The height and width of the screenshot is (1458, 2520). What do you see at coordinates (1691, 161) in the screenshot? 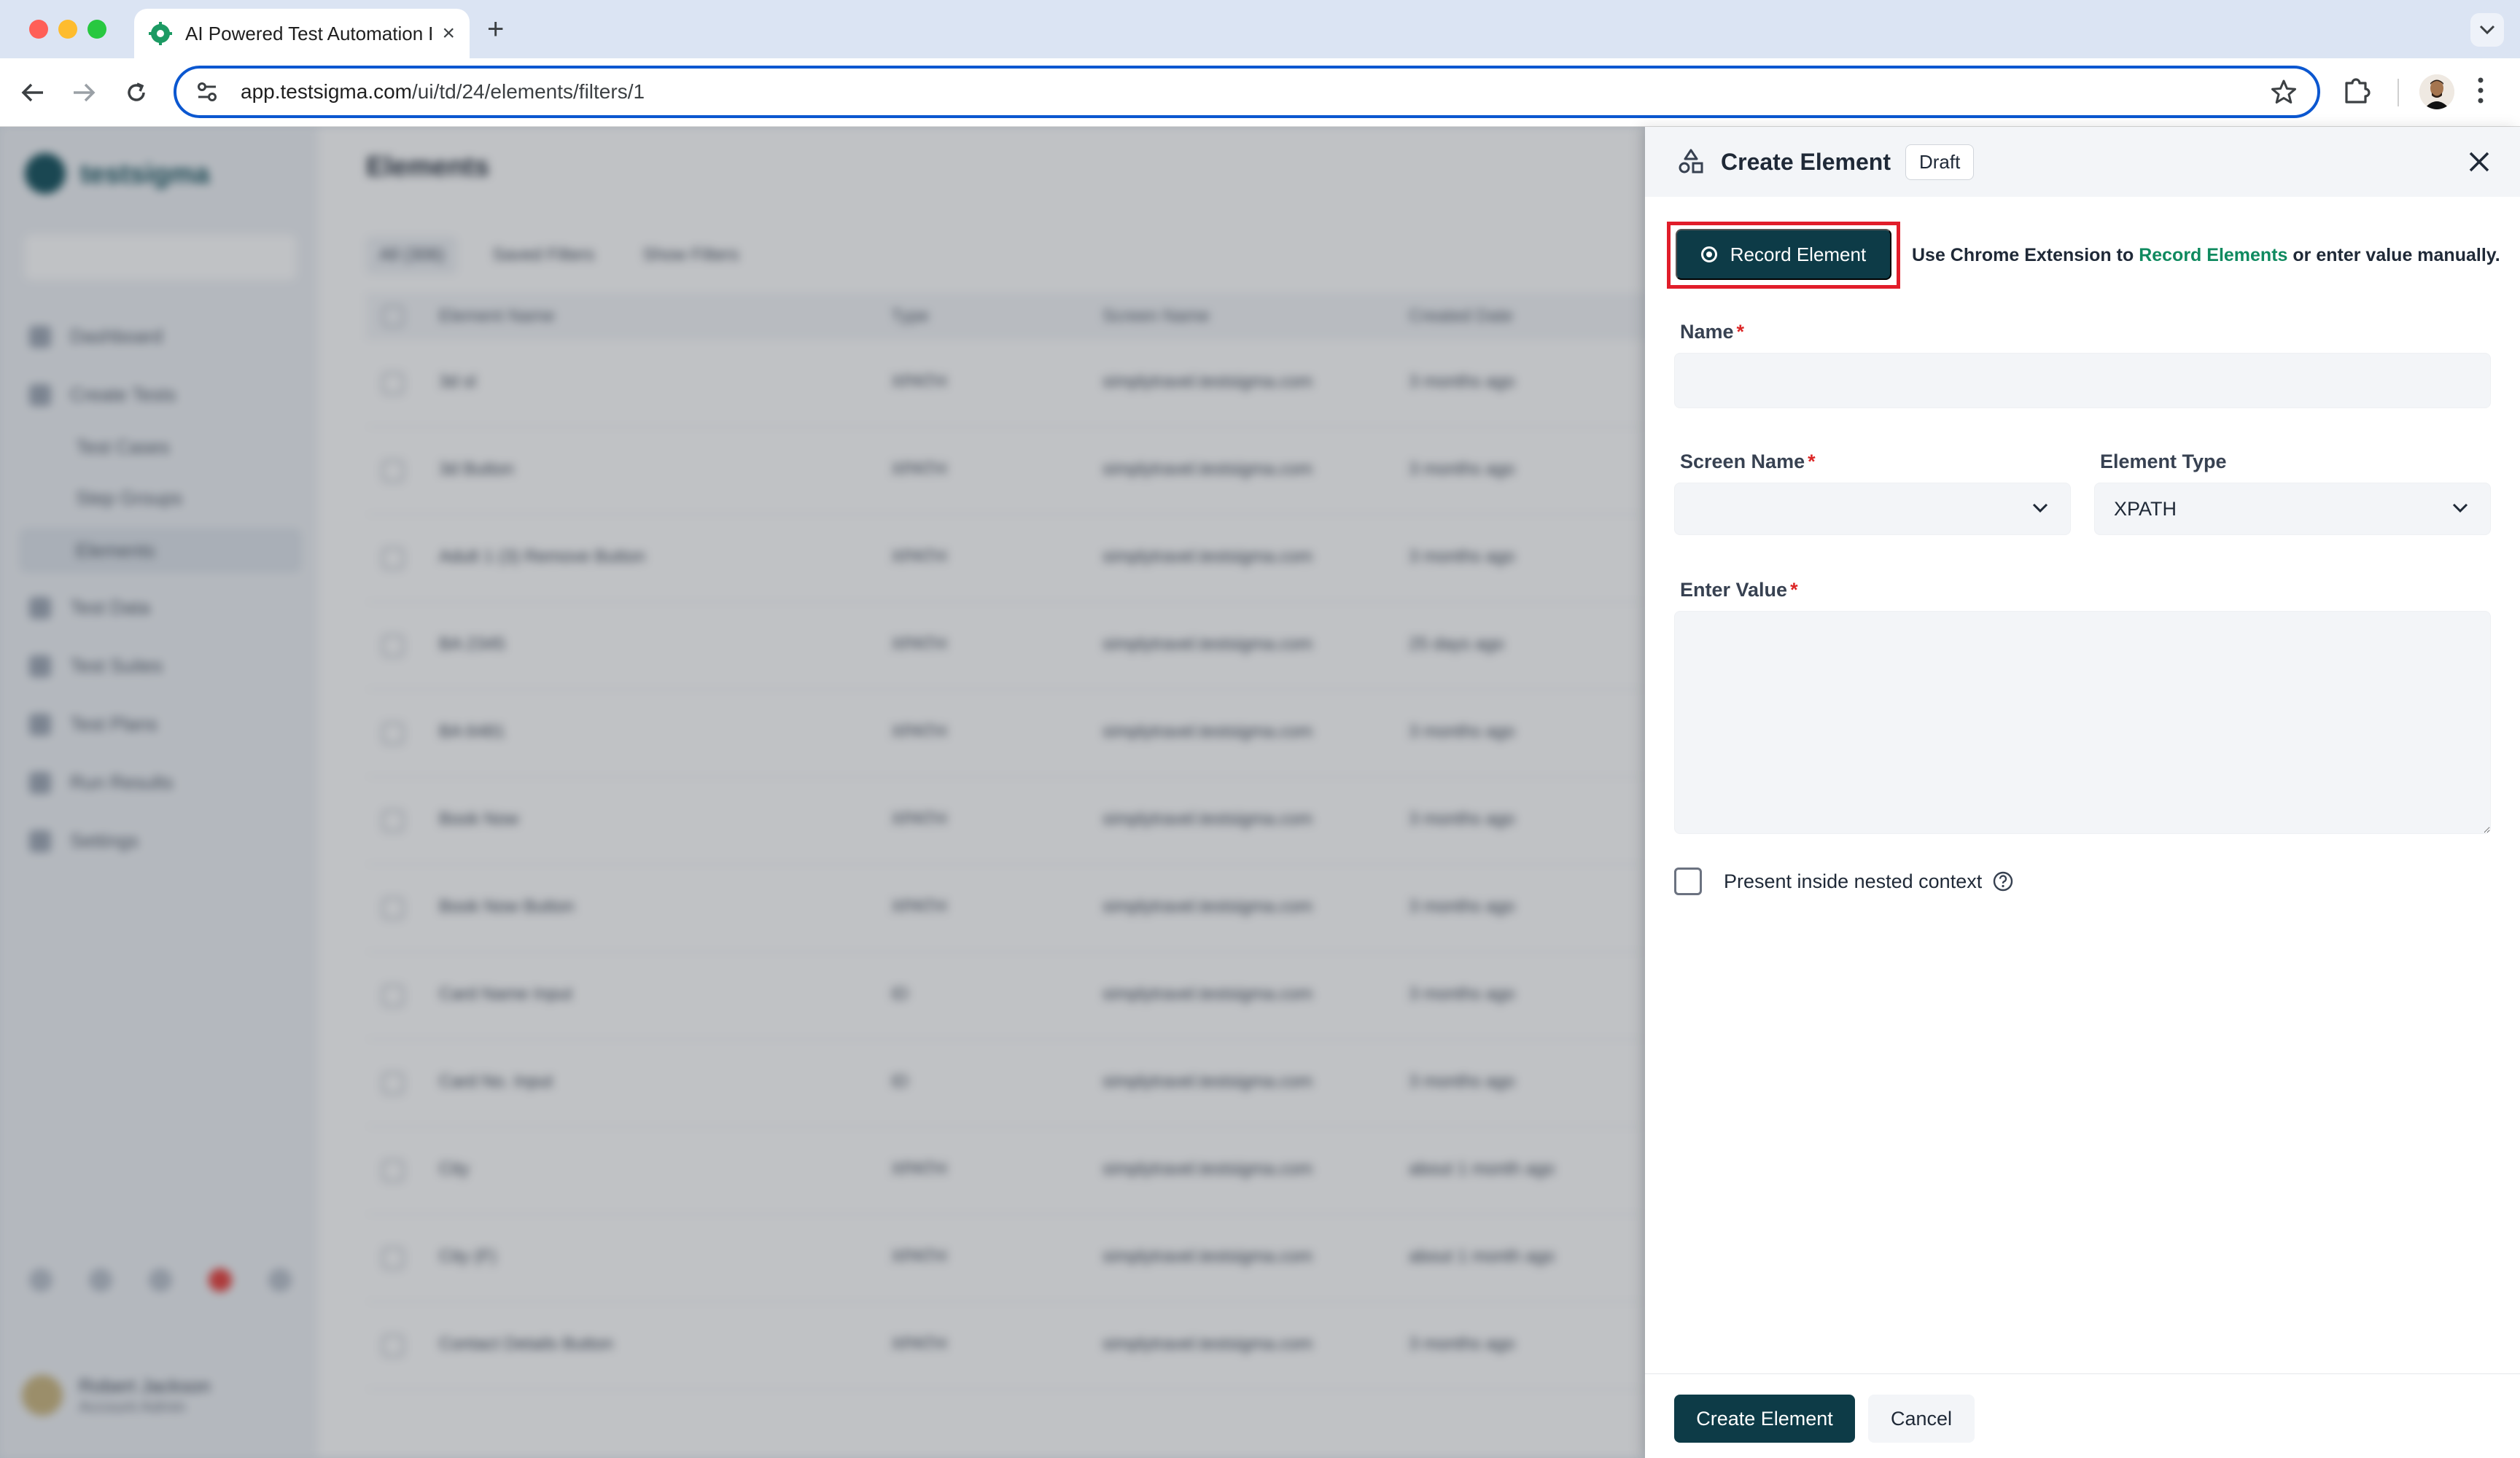
I see `shapes-icon` at bounding box center [1691, 161].